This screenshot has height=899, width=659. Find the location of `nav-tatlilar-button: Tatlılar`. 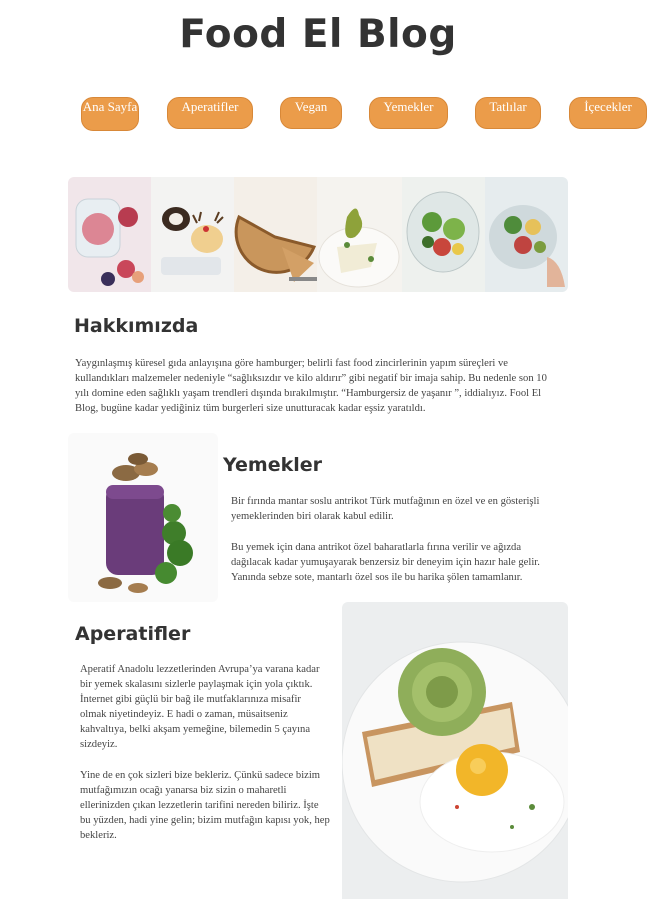

nav-tatlilar-button: Tatlılar is located at coordinates (508, 113).